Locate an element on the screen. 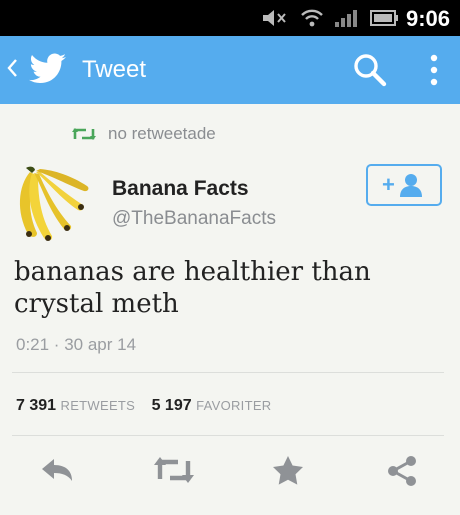  muted-volume-icon is located at coordinates (275, 20).